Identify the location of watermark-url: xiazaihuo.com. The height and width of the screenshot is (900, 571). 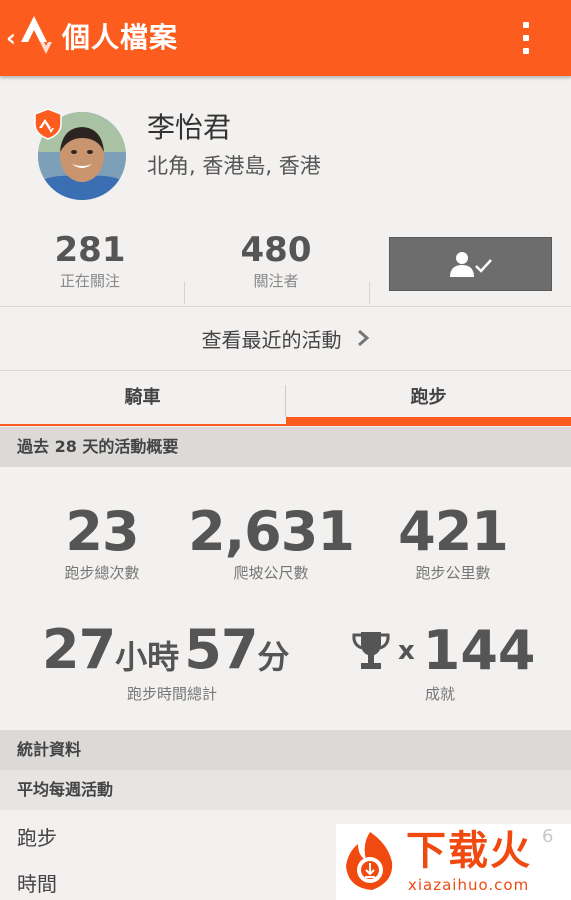
(469, 885).